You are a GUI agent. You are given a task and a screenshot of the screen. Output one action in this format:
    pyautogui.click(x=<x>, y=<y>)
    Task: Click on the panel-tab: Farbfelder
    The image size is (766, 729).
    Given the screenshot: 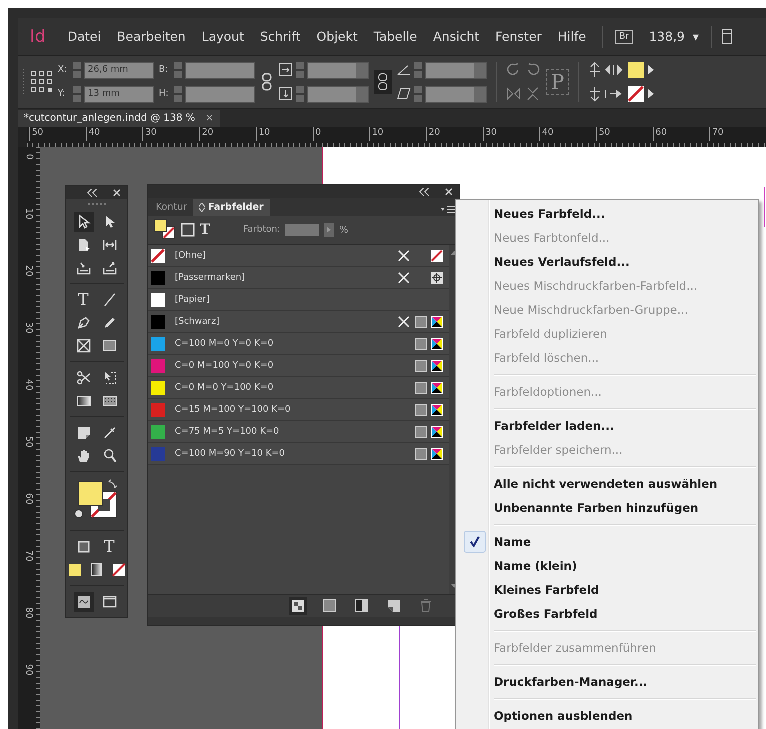 What is the action you would take?
    pyautogui.click(x=231, y=207)
    